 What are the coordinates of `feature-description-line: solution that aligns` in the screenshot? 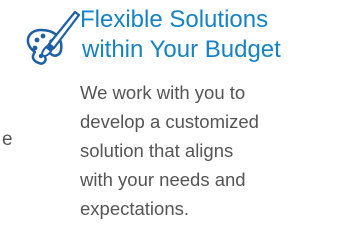 It's located at (157, 150).